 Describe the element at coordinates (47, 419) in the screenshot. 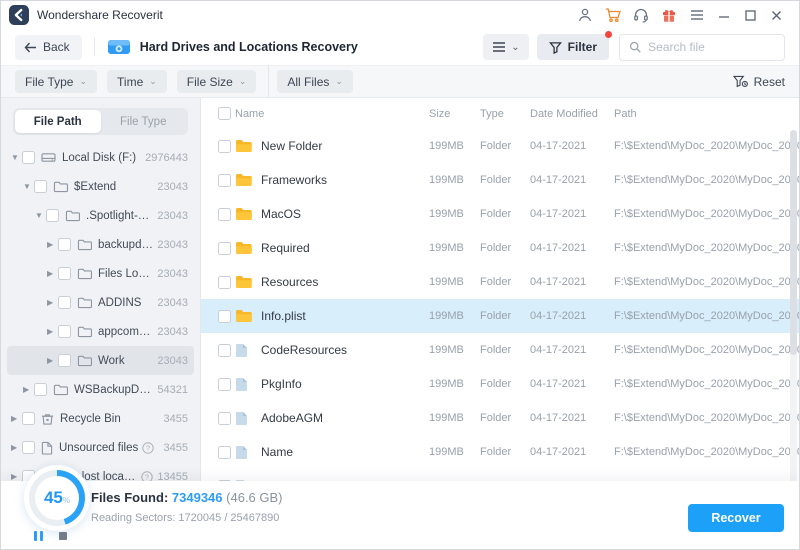

I see `trash-icon` at that location.